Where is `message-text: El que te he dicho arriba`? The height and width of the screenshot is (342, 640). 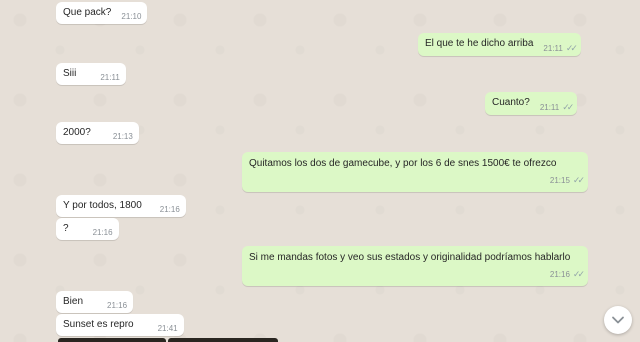 message-text: El que te he dicho arriba is located at coordinates (479, 43).